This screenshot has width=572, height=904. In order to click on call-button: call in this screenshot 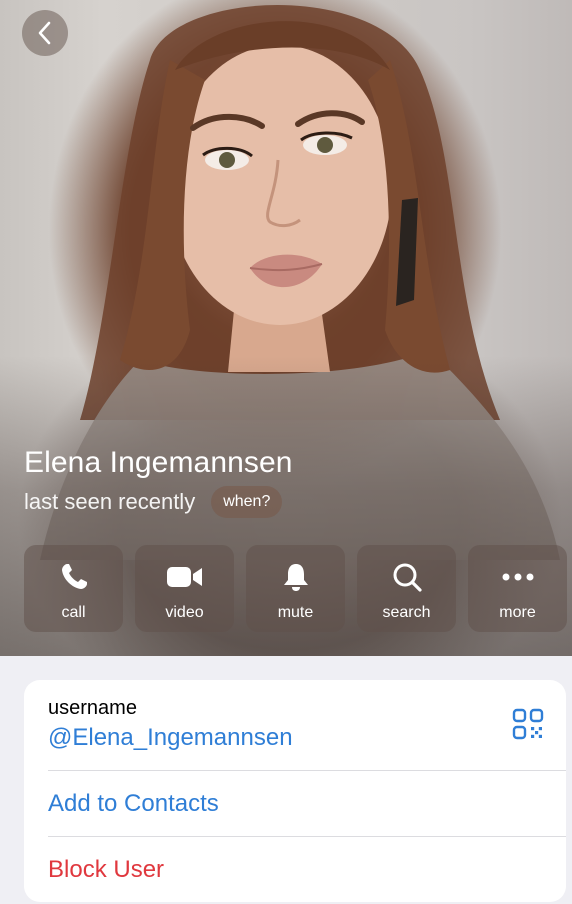, I will do `click(73, 588)`.